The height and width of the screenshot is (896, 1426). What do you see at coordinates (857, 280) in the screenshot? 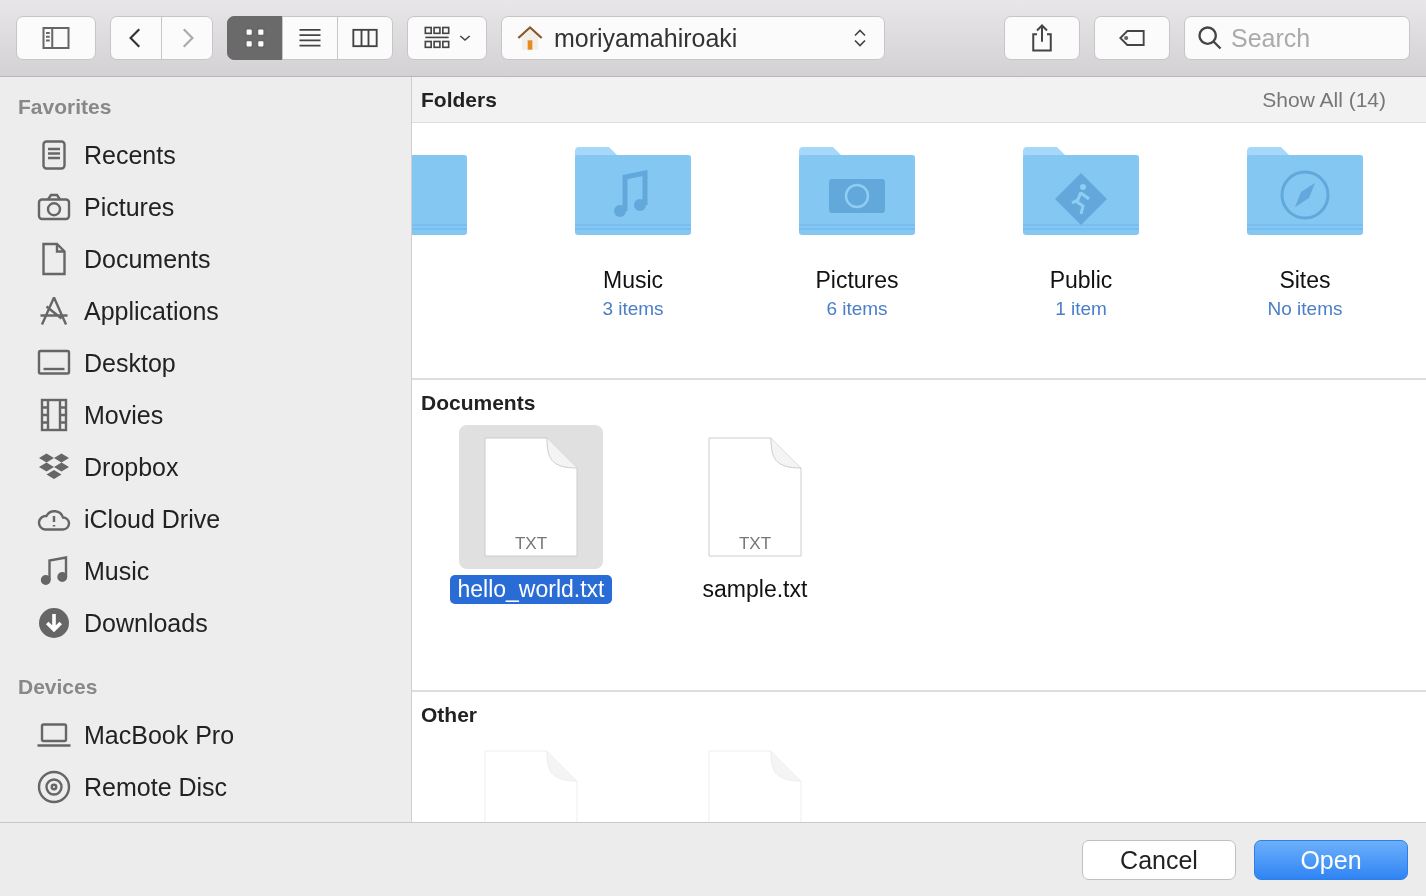
I see `folder-name: Pictures` at bounding box center [857, 280].